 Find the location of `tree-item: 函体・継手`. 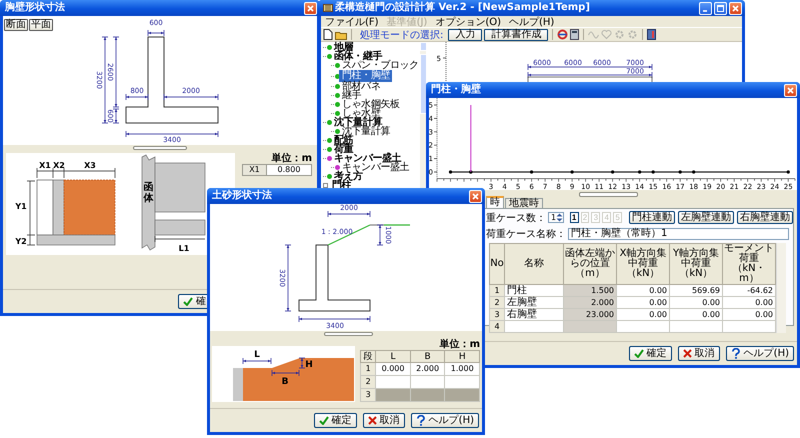

tree-item: 函体・継手 is located at coordinates (358, 56).